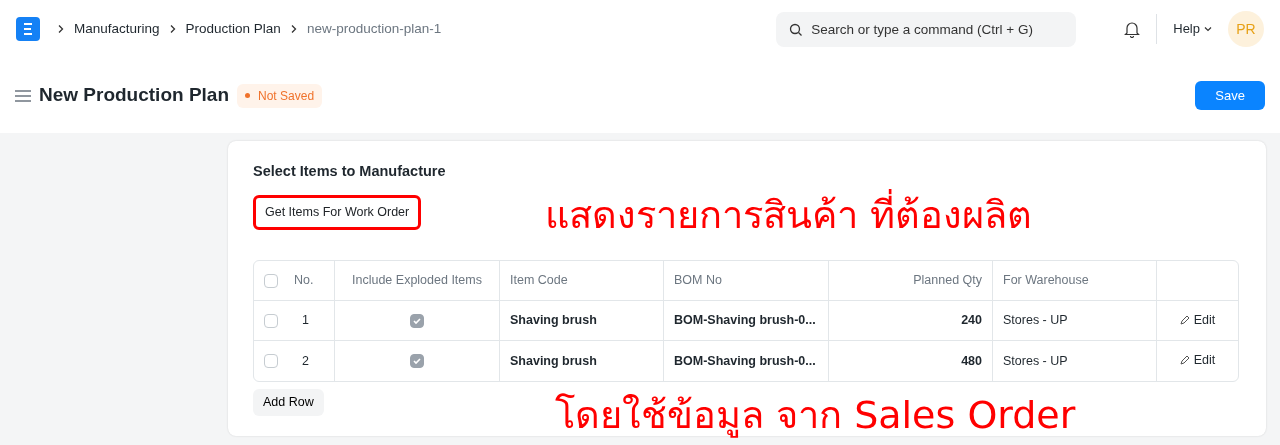 Image resolution: width=1280 pixels, height=445 pixels. I want to click on column-header: Planned Qty, so click(911, 281).